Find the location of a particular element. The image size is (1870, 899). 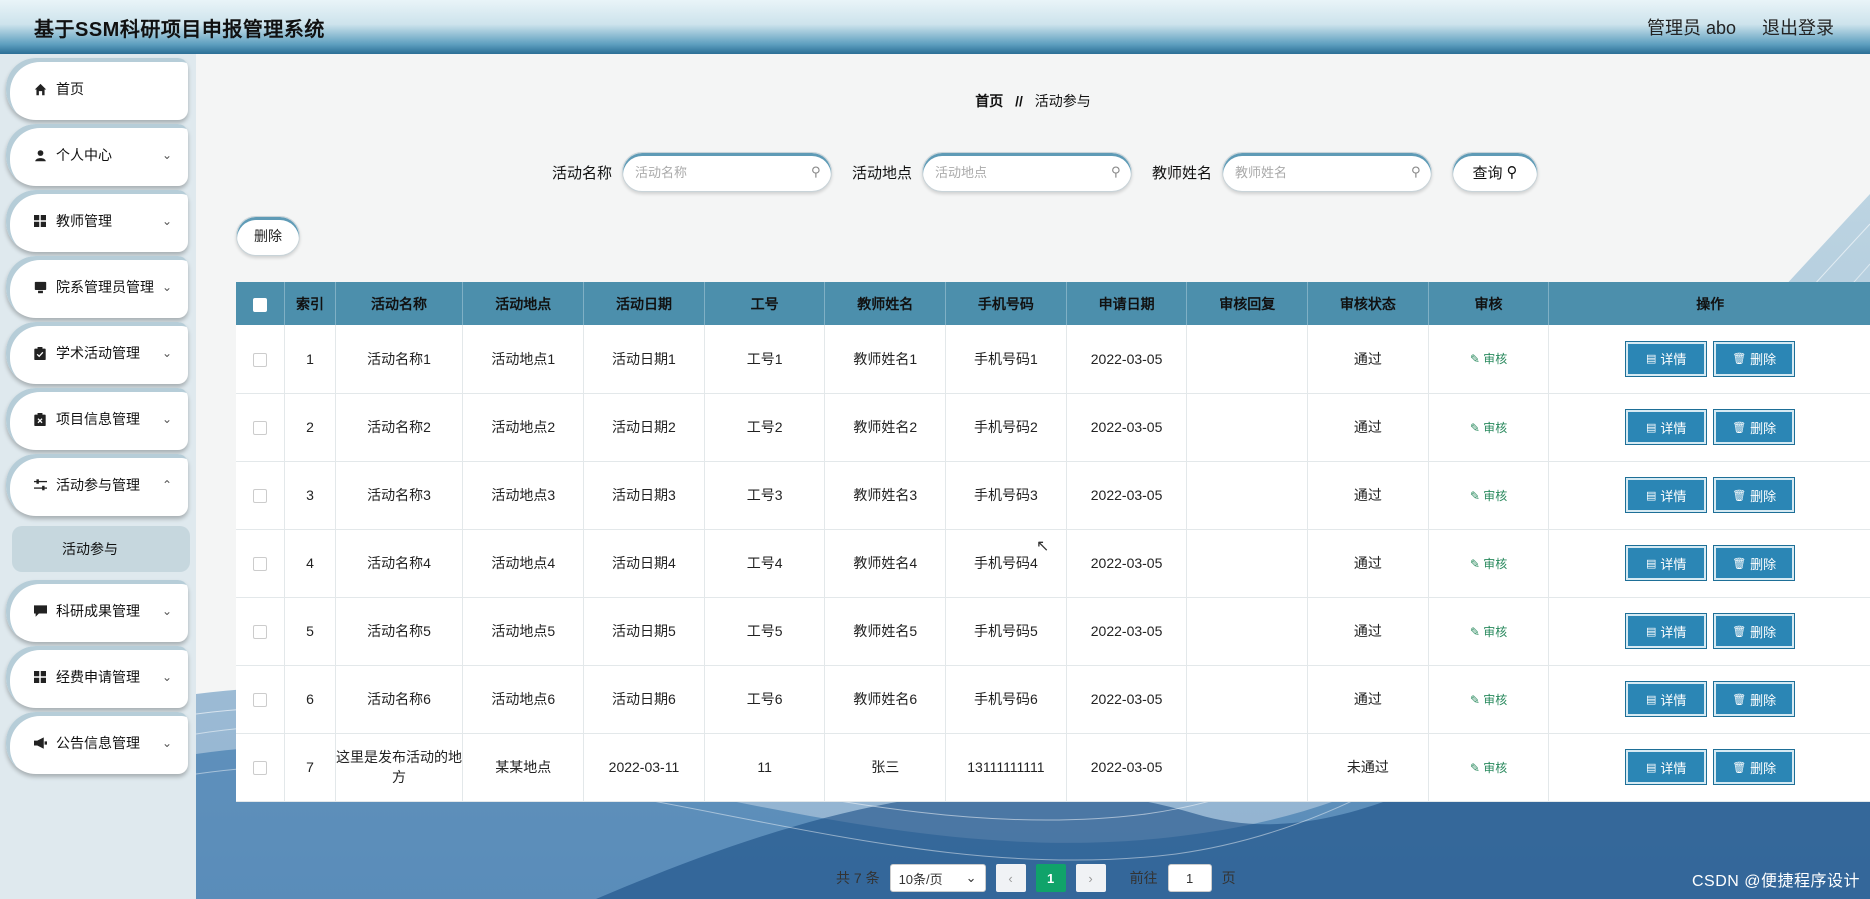

logout-link: 退出登录 is located at coordinates (1798, 27).